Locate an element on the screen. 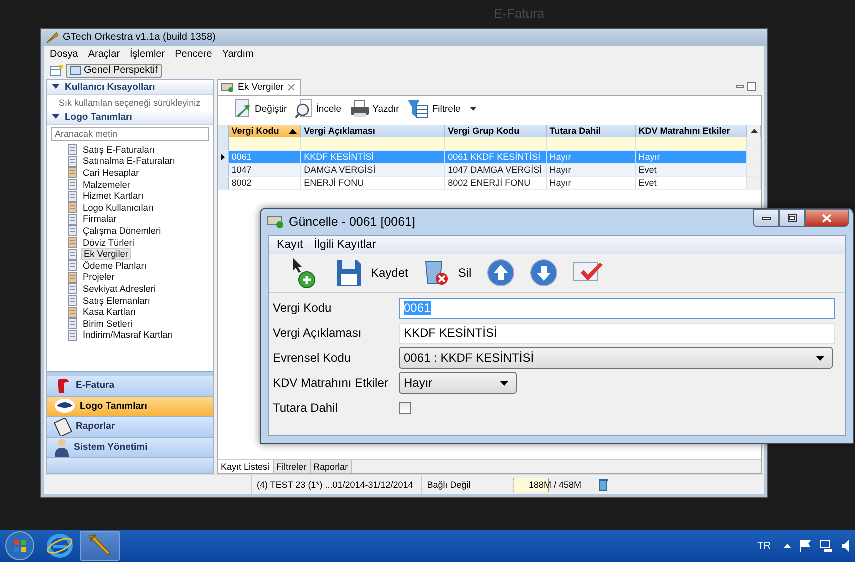 Image resolution: width=855 pixels, height=562 pixels. table-row: 8002 ENERJİ FONU 8002 ENERJİ FONU Hayır Evet is located at coordinates (489, 183).